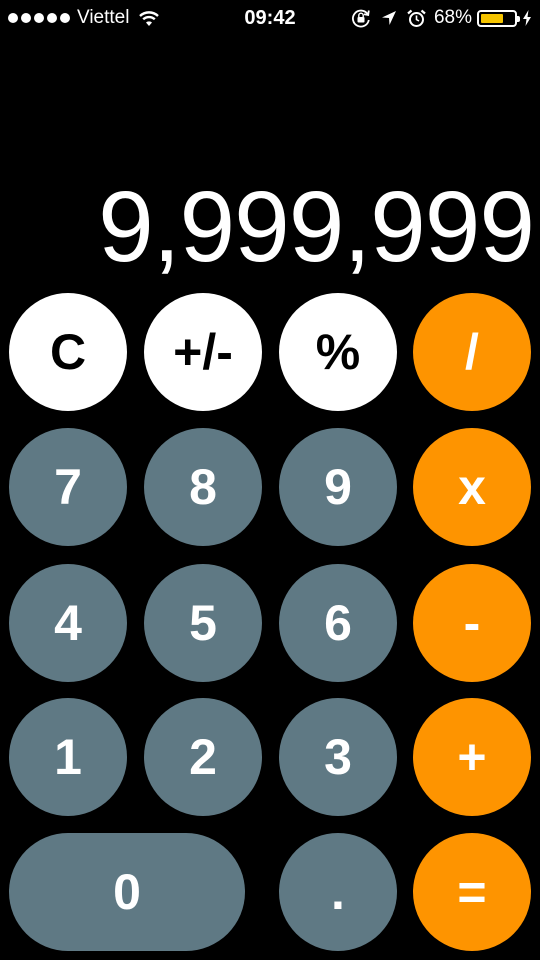 This screenshot has height=960, width=540. What do you see at coordinates (472, 623) in the screenshot?
I see `subtract-button: -` at bounding box center [472, 623].